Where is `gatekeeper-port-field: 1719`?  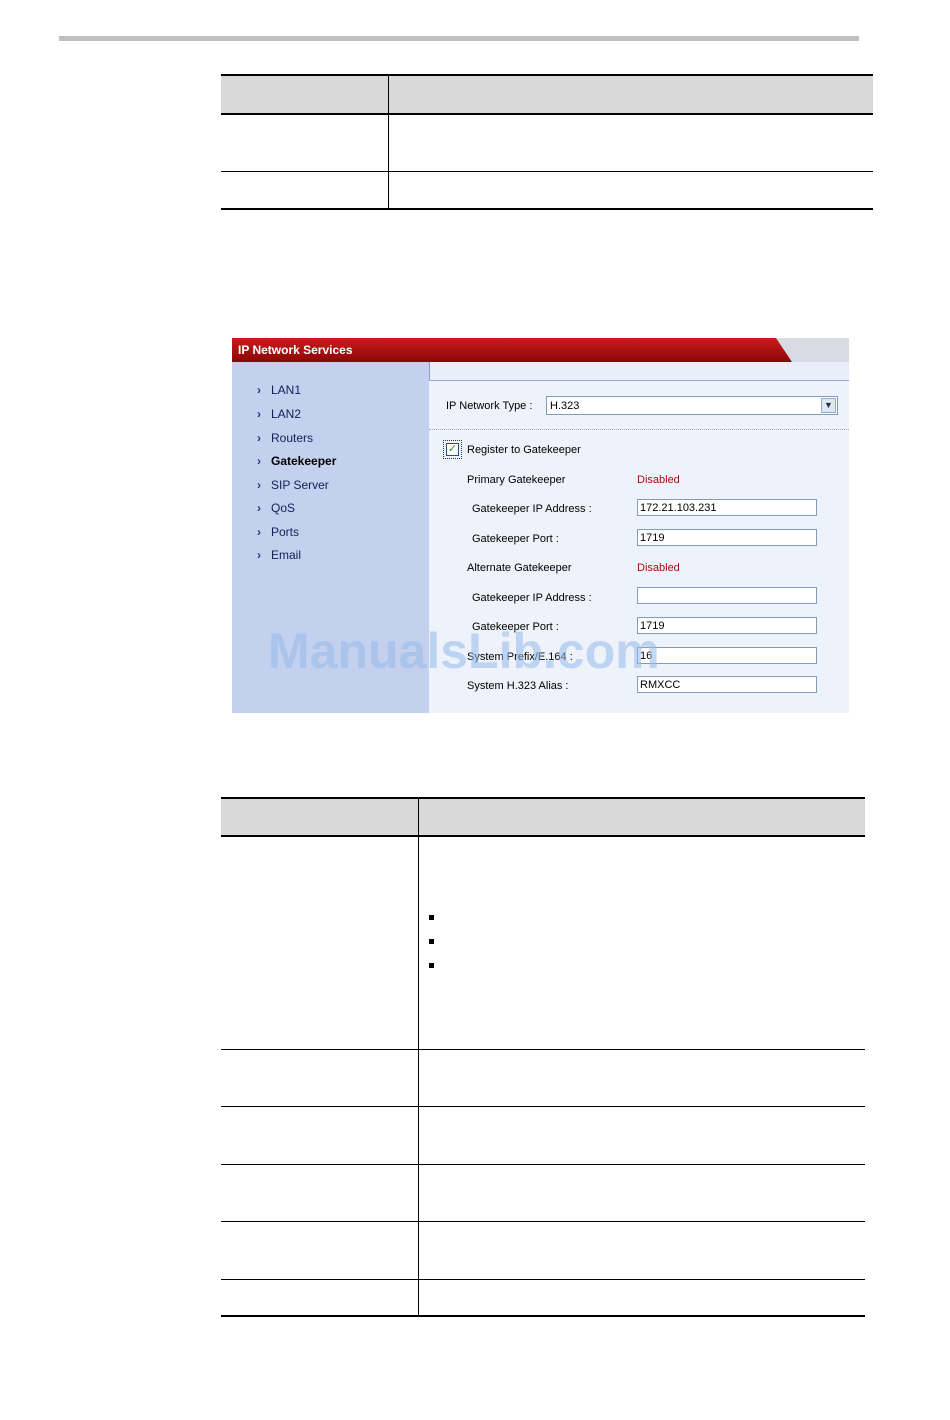
gatekeeper-port-field: 1719 is located at coordinates (727, 537).